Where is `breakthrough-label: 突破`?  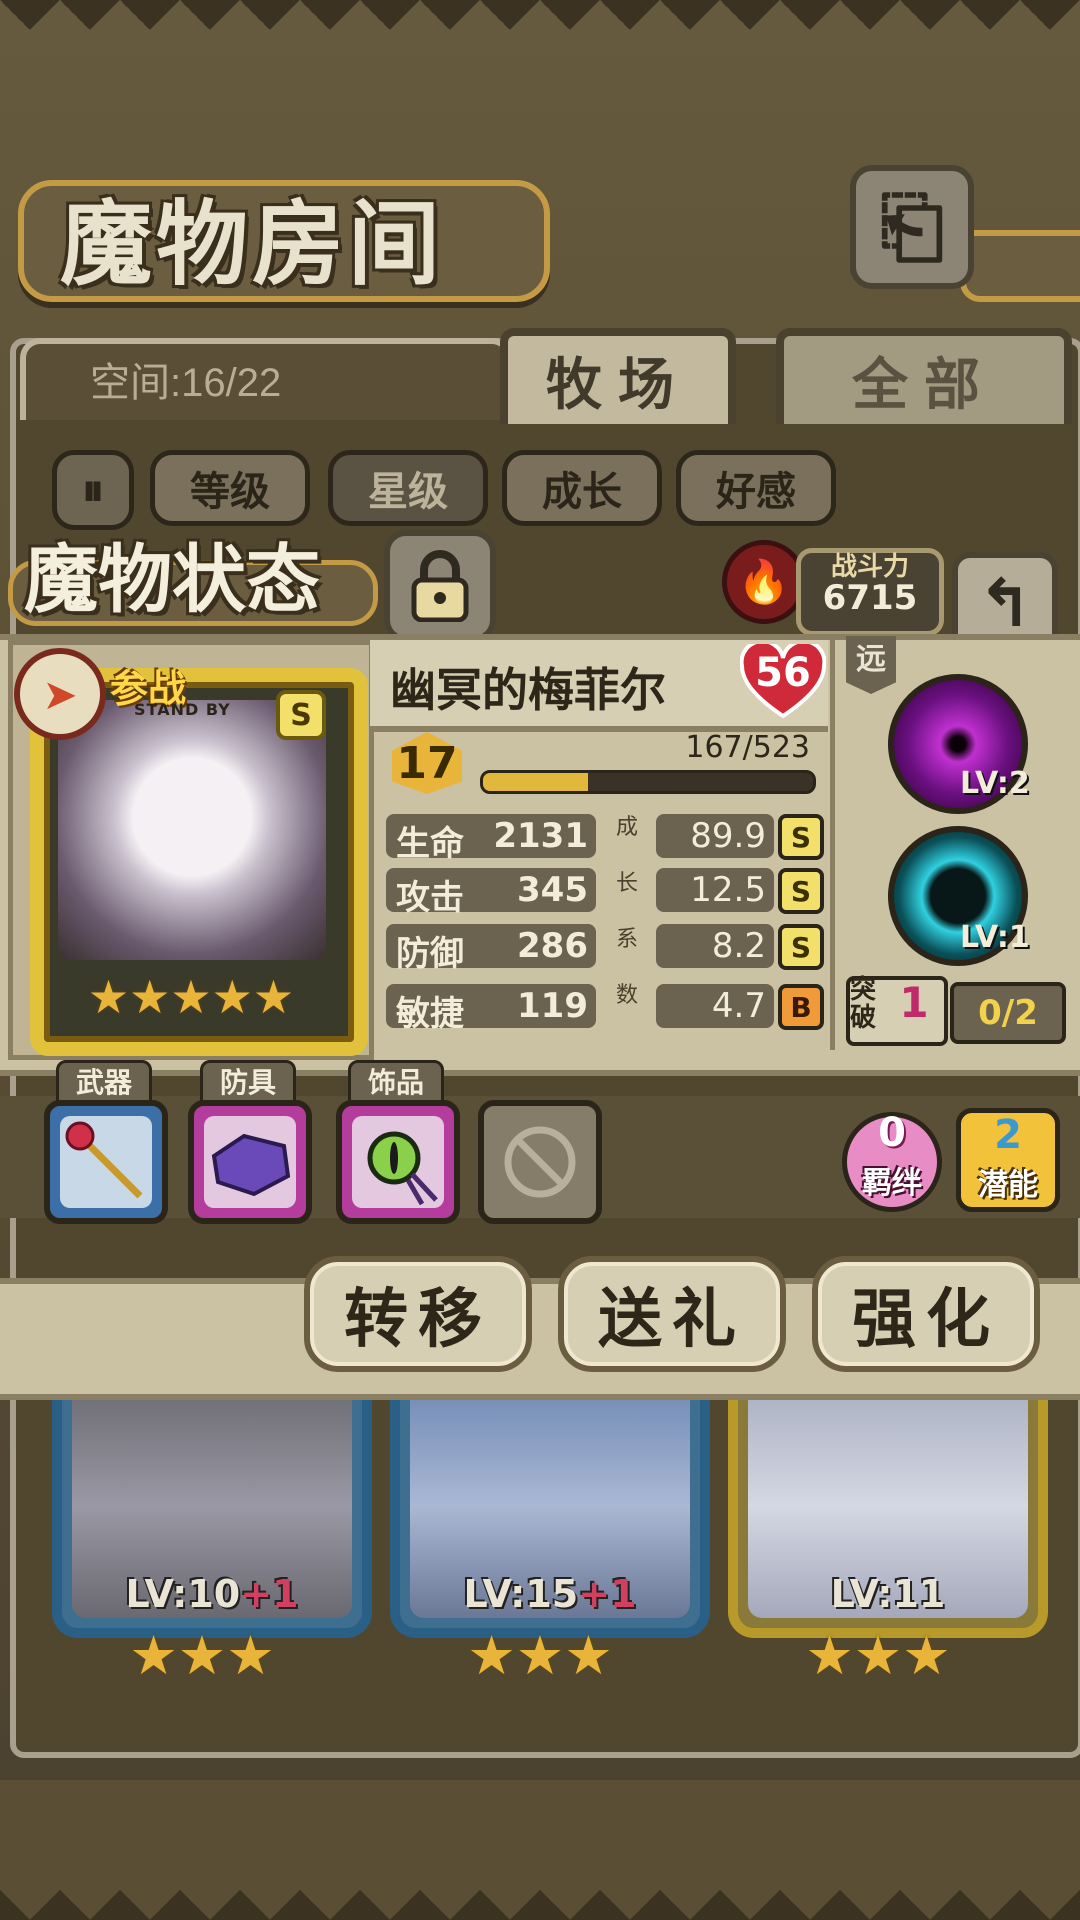 breakthrough-label: 突破 is located at coordinates (863, 1004).